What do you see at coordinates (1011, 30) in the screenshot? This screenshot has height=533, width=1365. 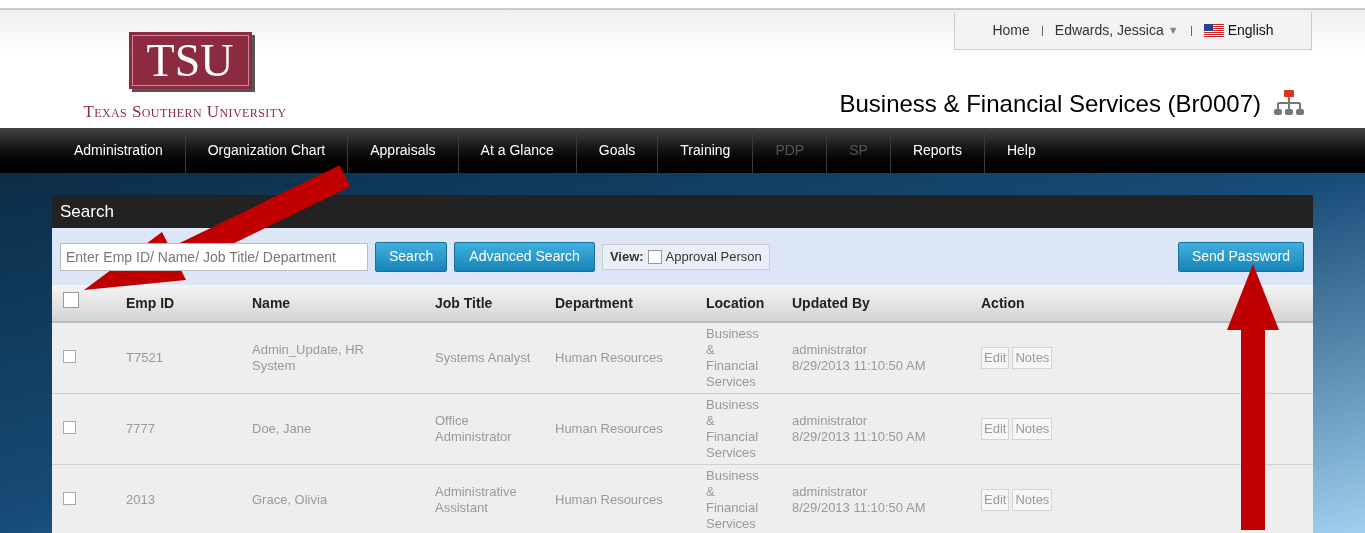 I see `home-link: Home` at bounding box center [1011, 30].